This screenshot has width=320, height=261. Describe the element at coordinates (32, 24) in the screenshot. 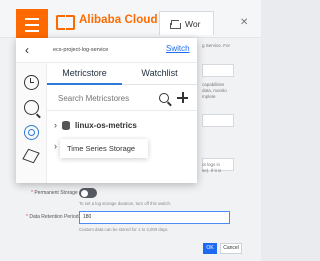

I see `menu-icon` at that location.